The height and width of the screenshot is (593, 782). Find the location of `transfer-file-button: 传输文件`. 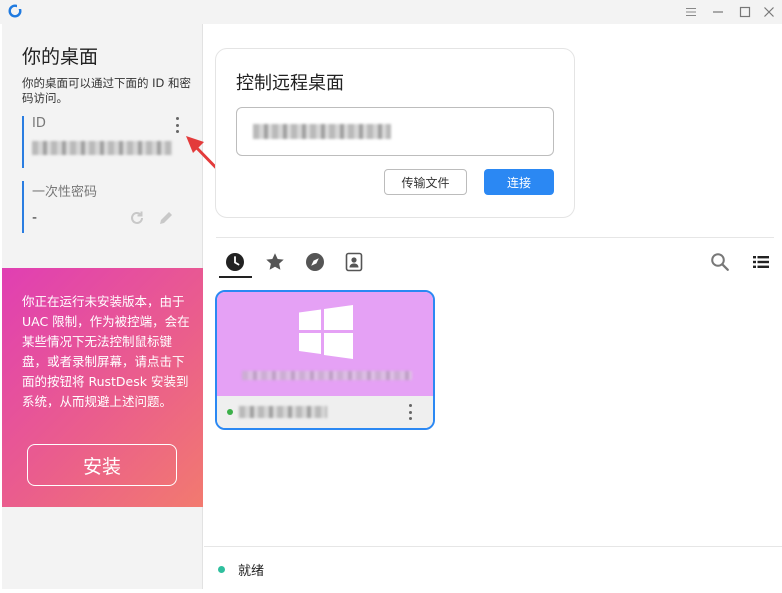

transfer-file-button: 传输文件 is located at coordinates (425, 182).